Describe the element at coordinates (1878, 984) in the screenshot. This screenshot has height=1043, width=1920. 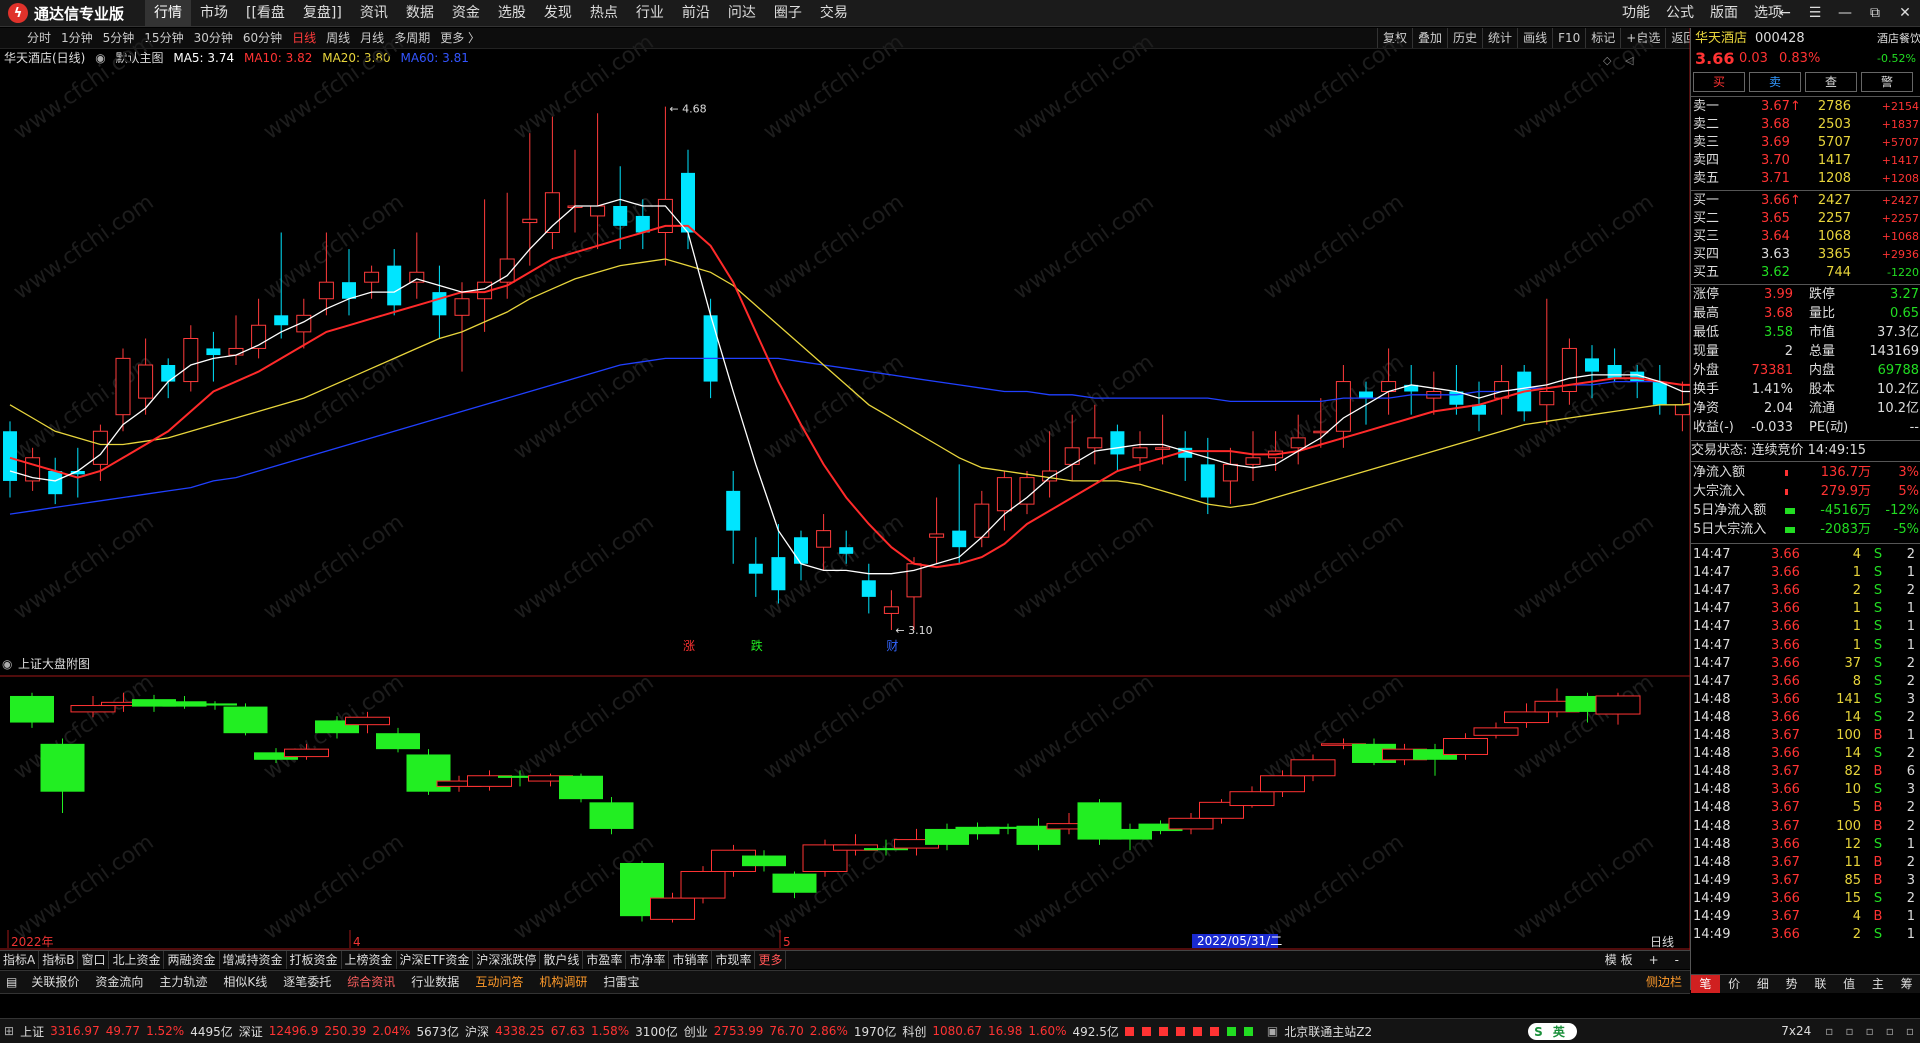
I see `quote-tab-6: 主` at that location.